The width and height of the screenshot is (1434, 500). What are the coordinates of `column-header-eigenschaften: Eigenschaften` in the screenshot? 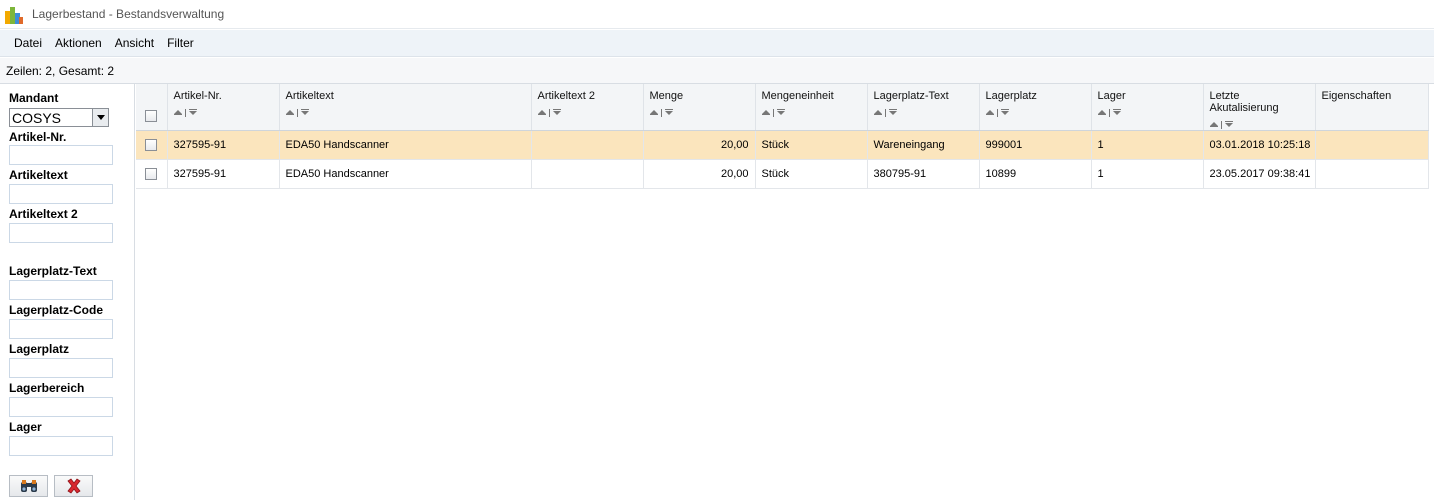 It's located at (1372, 107).